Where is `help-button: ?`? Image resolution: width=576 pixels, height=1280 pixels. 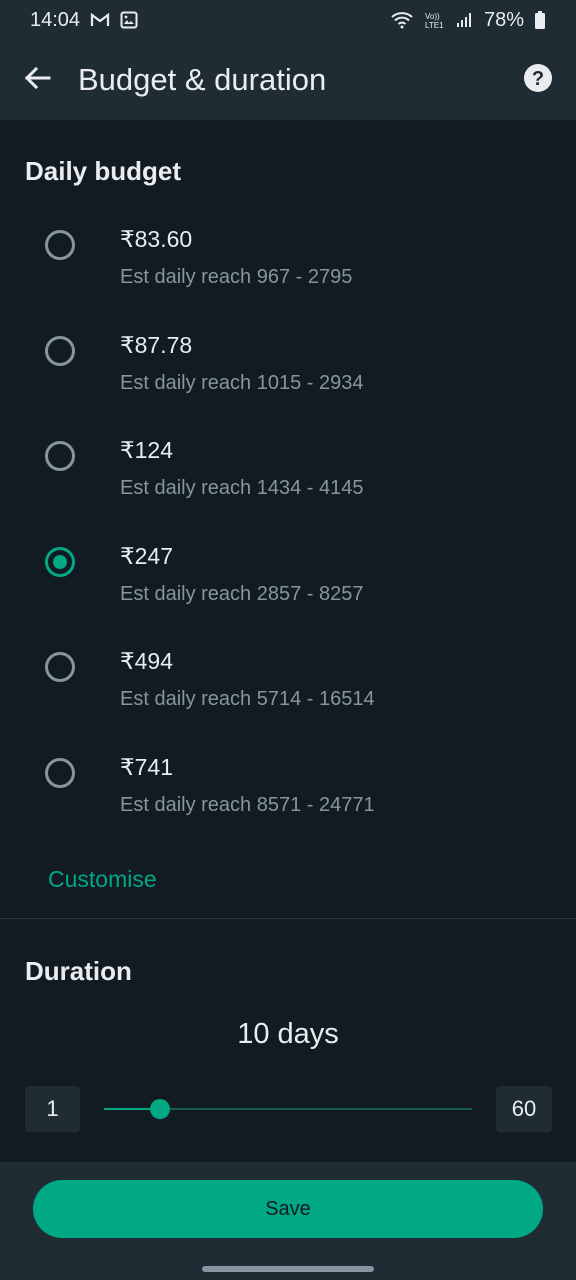 help-button: ? is located at coordinates (538, 80).